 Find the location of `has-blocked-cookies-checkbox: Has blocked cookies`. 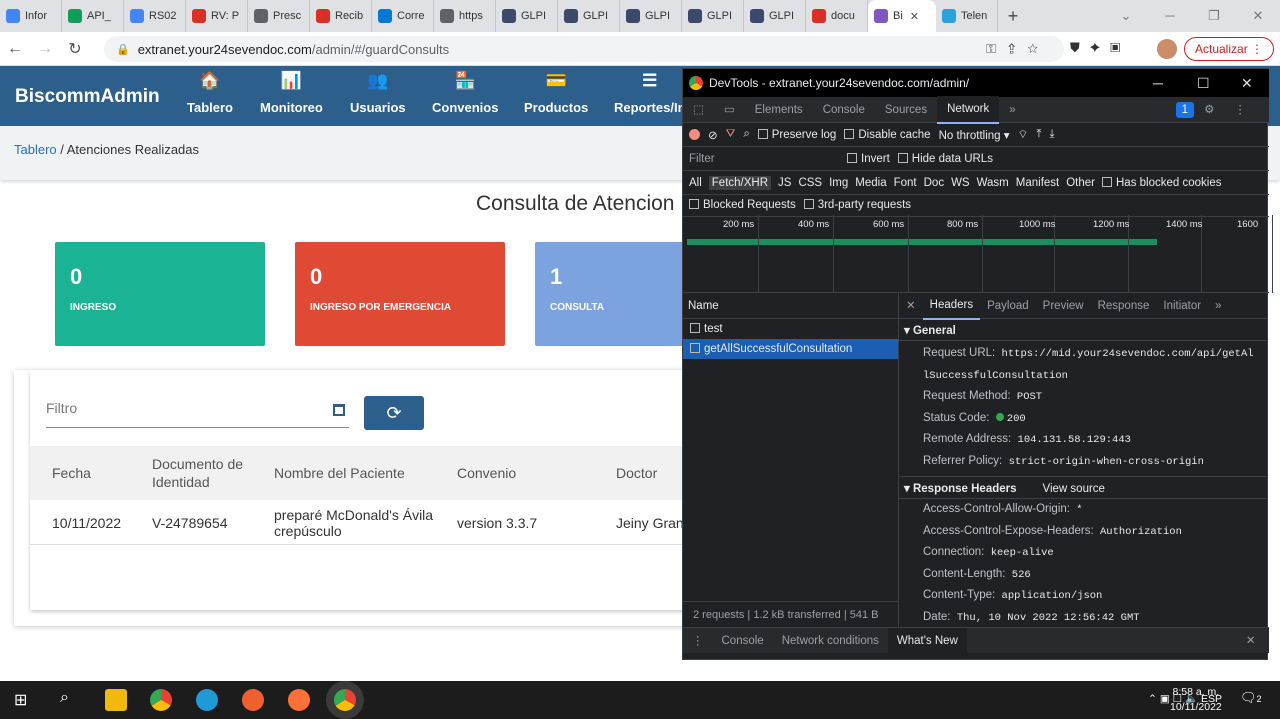

has-blocked-cookies-checkbox: Has blocked cookies is located at coordinates (1161, 182).